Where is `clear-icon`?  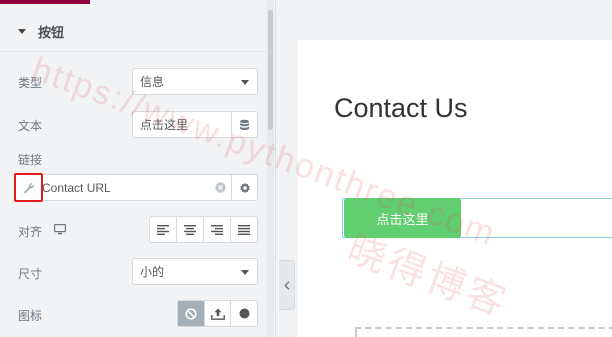
clear-icon is located at coordinates (220, 187).